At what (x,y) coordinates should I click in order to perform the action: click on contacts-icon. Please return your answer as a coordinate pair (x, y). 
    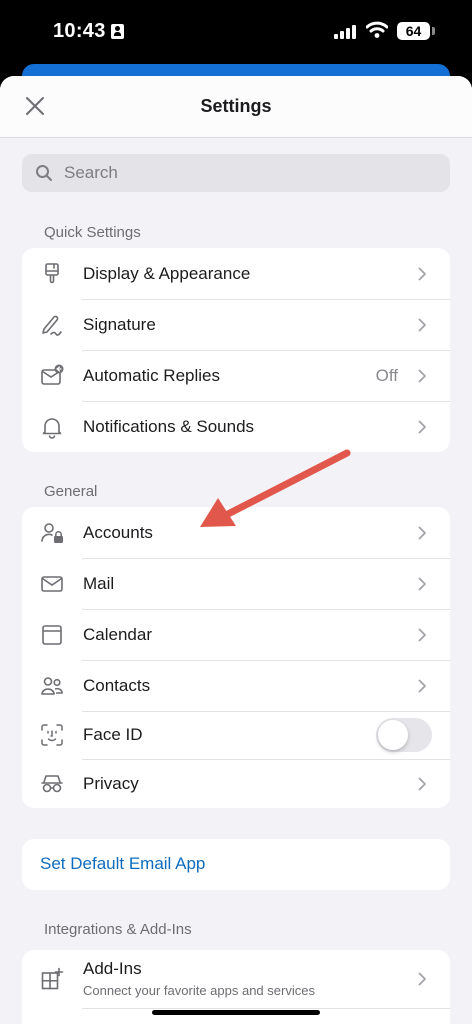
    Looking at the image, I should click on (52, 685).